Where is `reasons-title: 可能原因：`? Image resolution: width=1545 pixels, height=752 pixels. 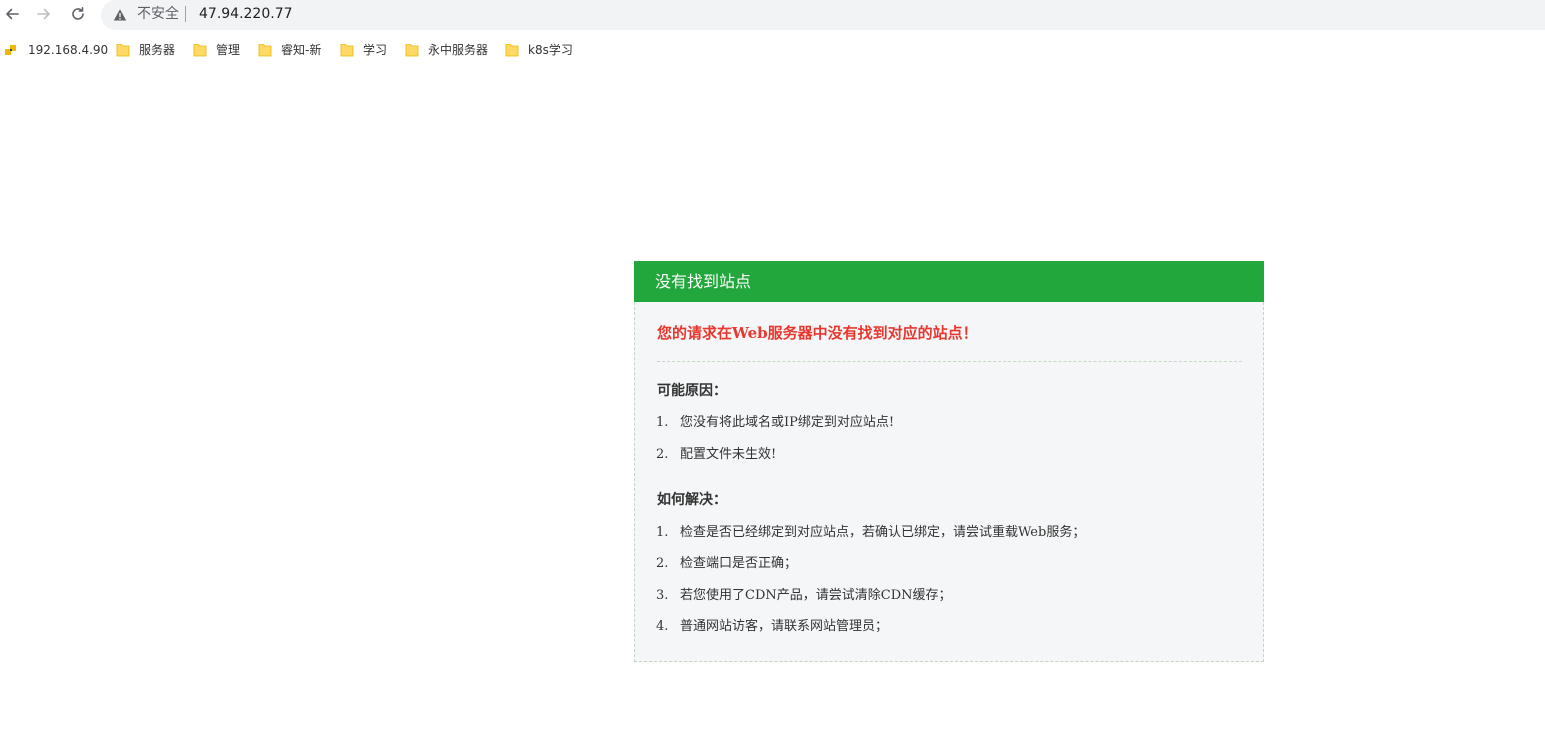 reasons-title: 可能原因： is located at coordinates (692, 391).